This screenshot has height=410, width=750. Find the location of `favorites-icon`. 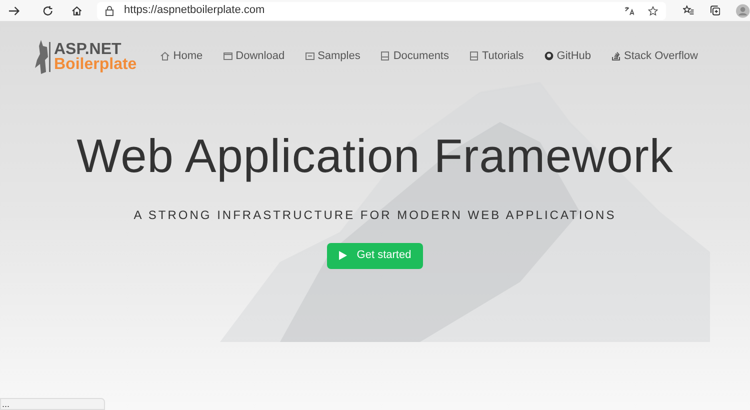

favorites-icon is located at coordinates (688, 10).